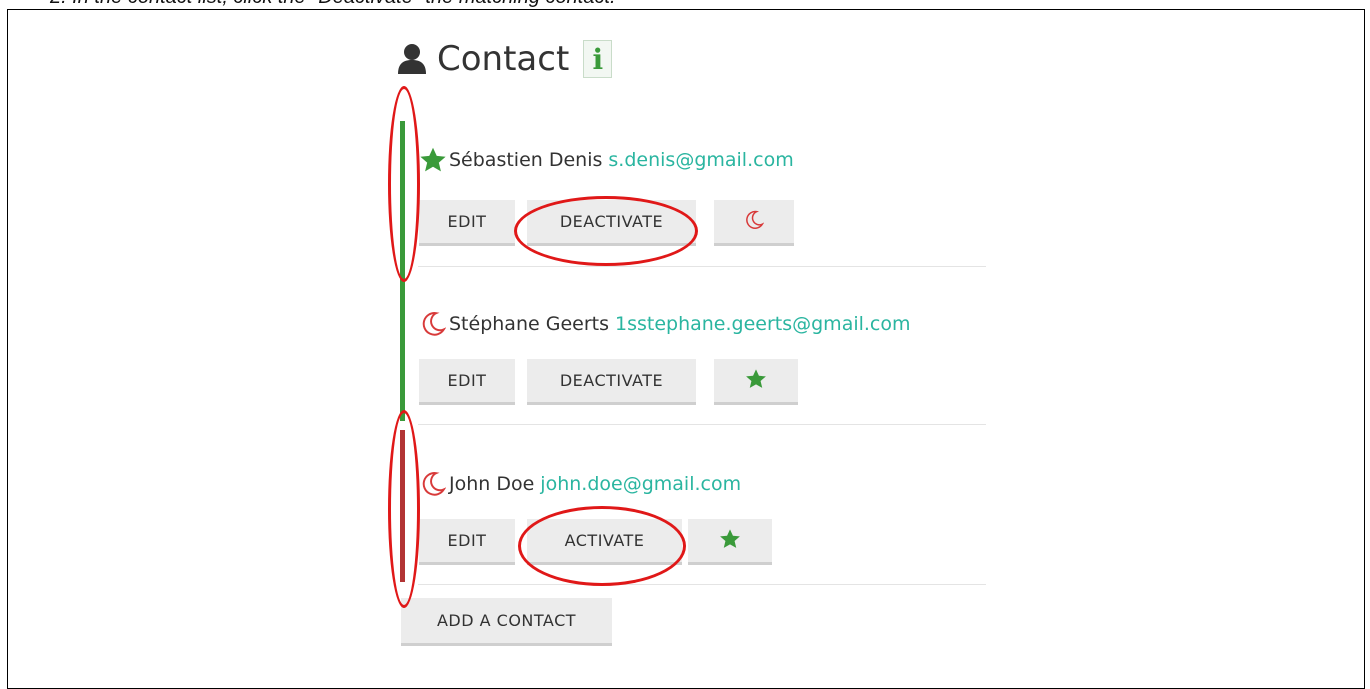 The image size is (1370, 689). What do you see at coordinates (412, 59) in the screenshot?
I see `person-icon` at bounding box center [412, 59].